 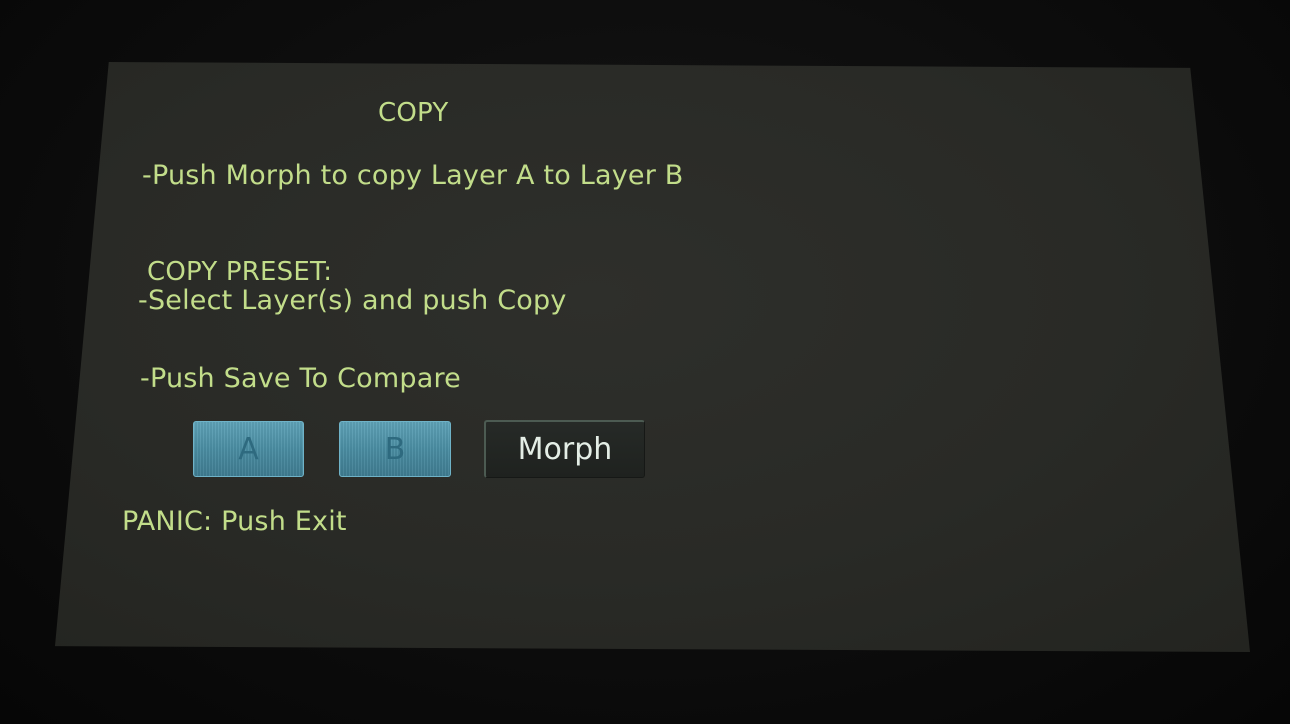 What do you see at coordinates (413, 113) in the screenshot?
I see `page-title: COPY` at bounding box center [413, 113].